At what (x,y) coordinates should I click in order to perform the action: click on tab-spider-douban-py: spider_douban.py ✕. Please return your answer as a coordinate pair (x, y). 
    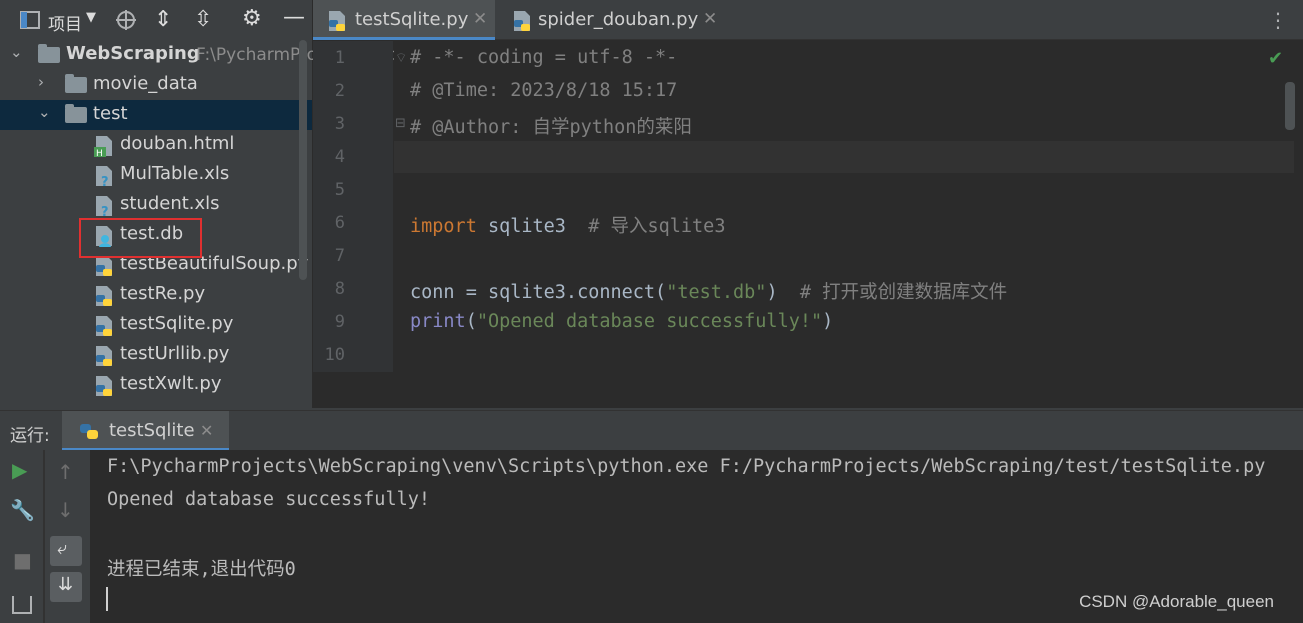
    Looking at the image, I should click on (613, 20).